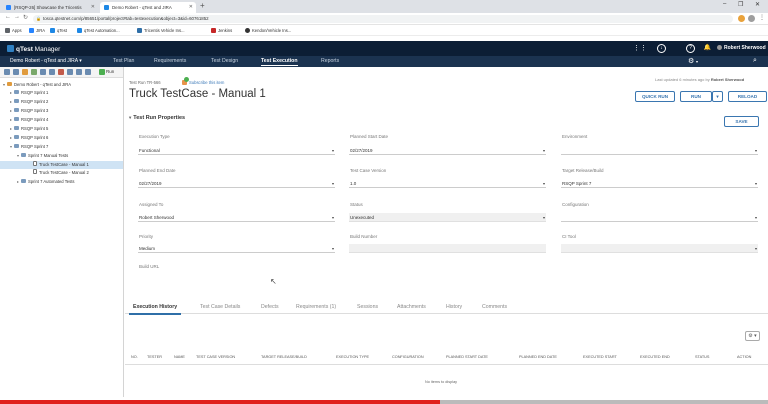  What do you see at coordinates (316, 307) in the screenshot?
I see `tab-requirements: Requirements (1)` at bounding box center [316, 307].